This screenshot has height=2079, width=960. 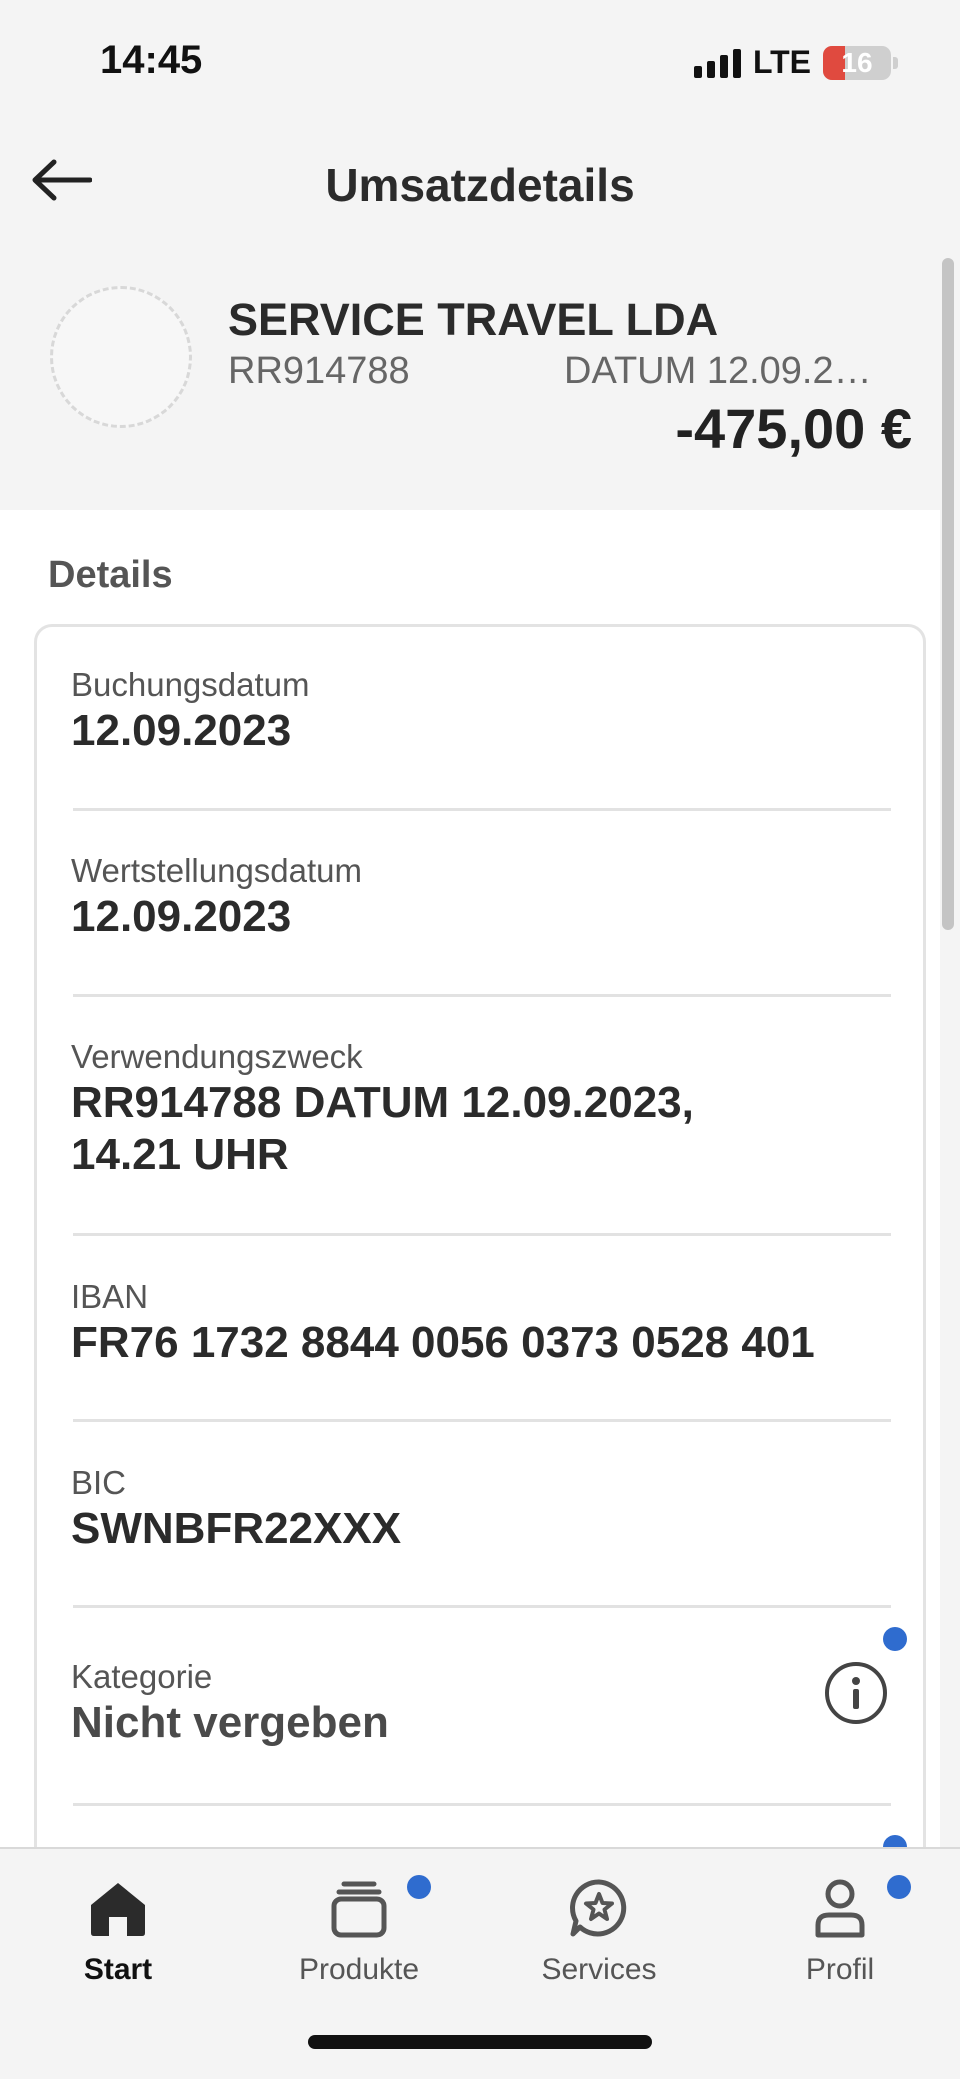 I want to click on home-indicator, so click(x=480, y=2042).